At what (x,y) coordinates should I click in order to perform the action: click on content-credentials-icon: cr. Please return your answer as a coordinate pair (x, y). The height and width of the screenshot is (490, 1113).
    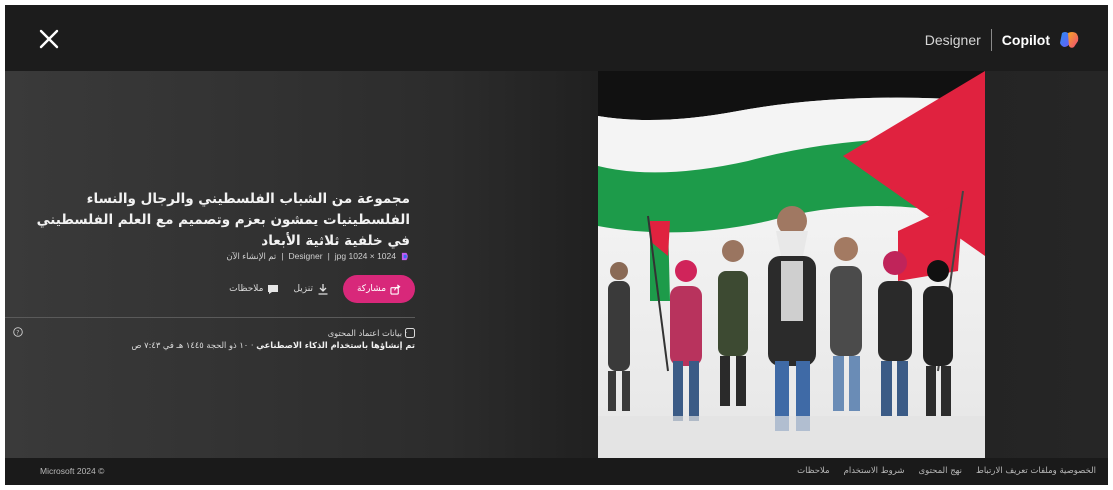
    Looking at the image, I should click on (410, 333).